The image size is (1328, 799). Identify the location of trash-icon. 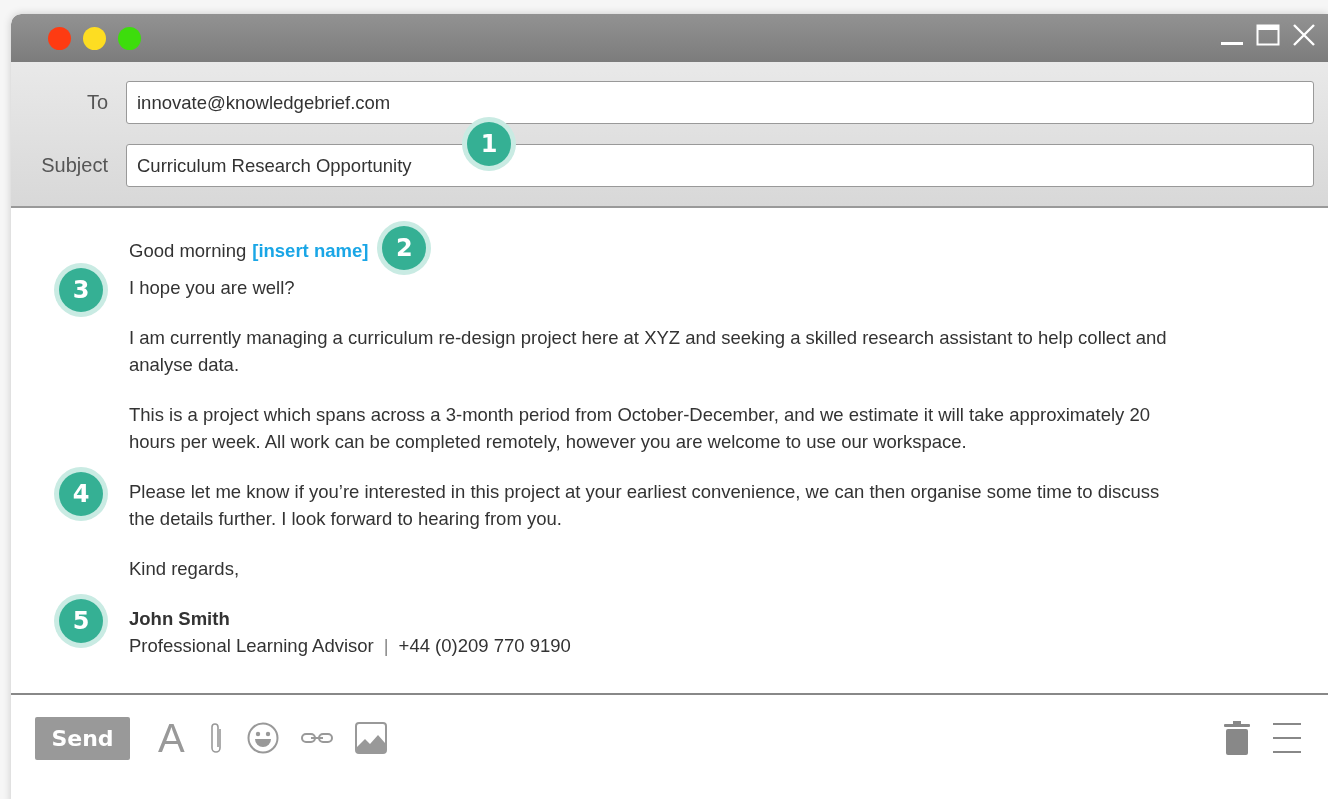
(1237, 738).